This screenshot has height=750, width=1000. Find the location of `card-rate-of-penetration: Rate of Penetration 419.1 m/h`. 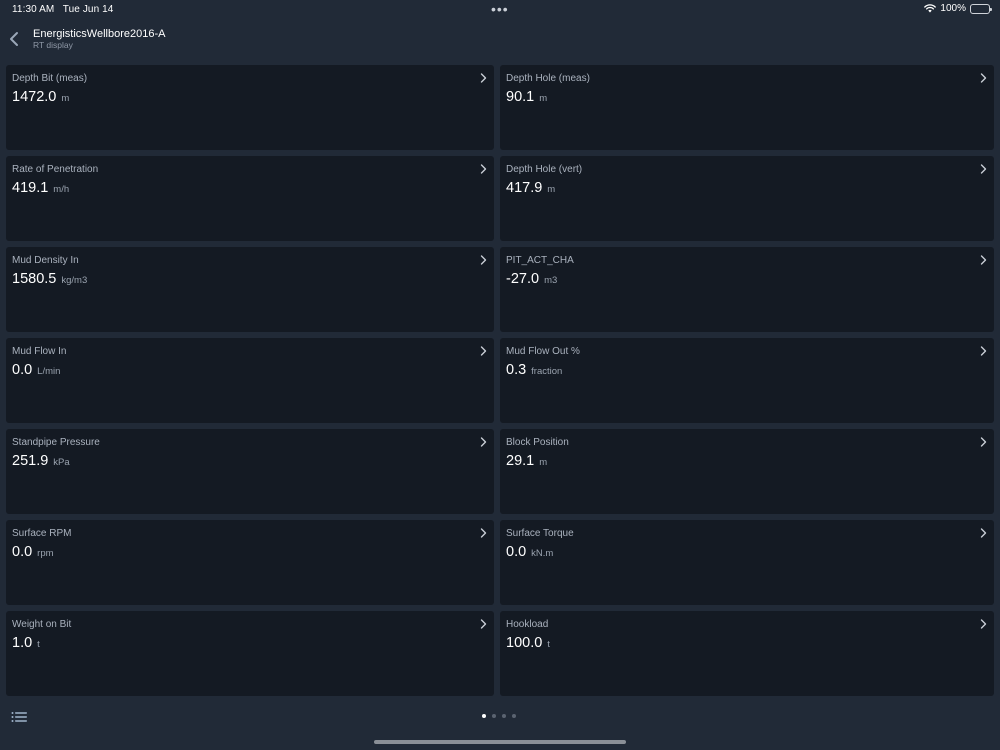

card-rate-of-penetration: Rate of Penetration 419.1 m/h is located at coordinates (250, 198).